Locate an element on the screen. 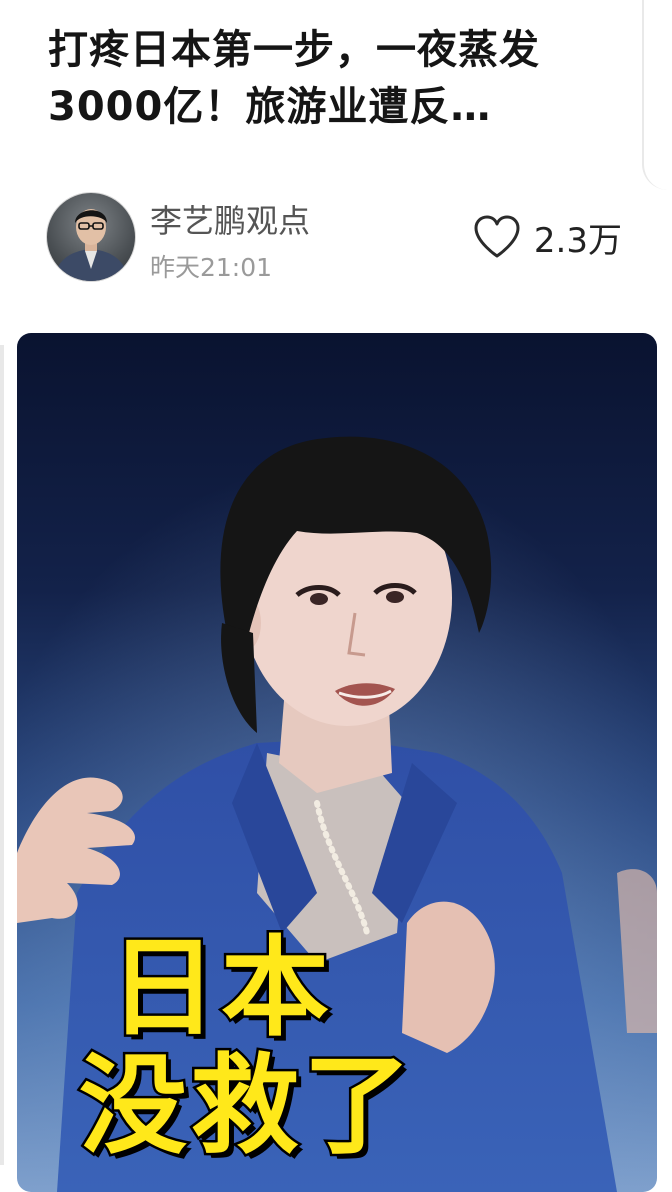 This screenshot has width=672, height=1192. adjacent-card-edge is located at coordinates (657, 95).